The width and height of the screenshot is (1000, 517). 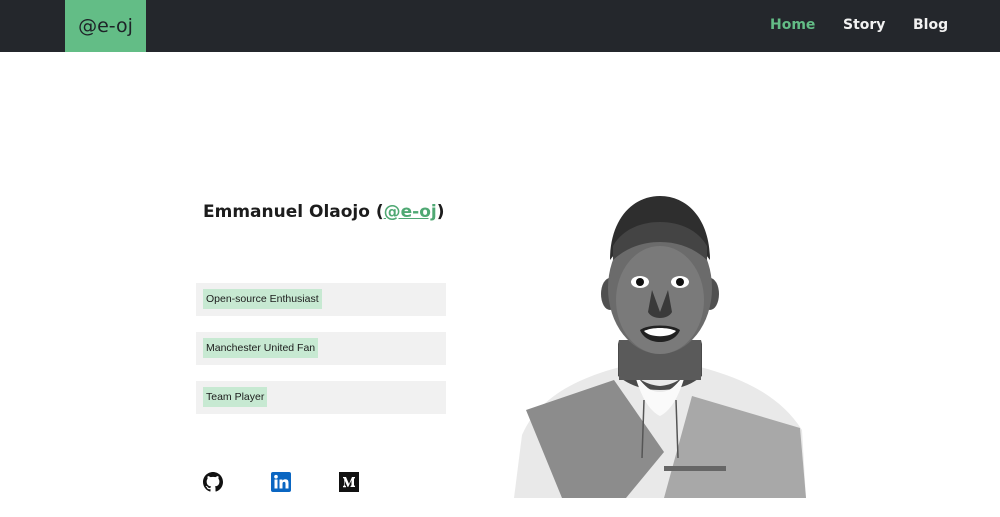 What do you see at coordinates (235, 397) in the screenshot?
I see `tag-label: Team Player` at bounding box center [235, 397].